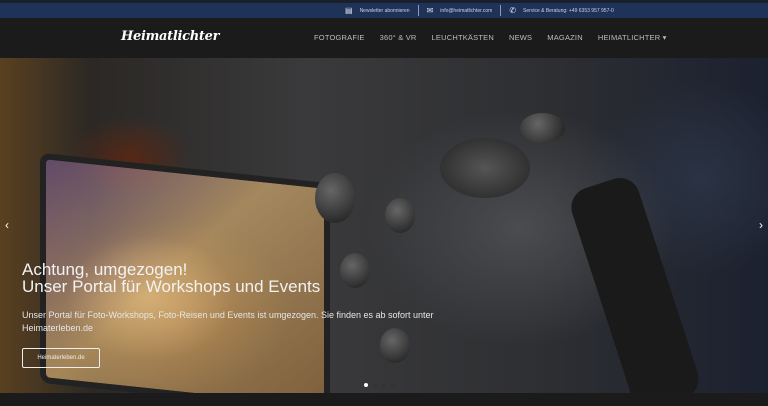 This screenshot has height=406, width=768. Describe the element at coordinates (513, 10) in the screenshot. I see `phone-icon: ✆` at that location.